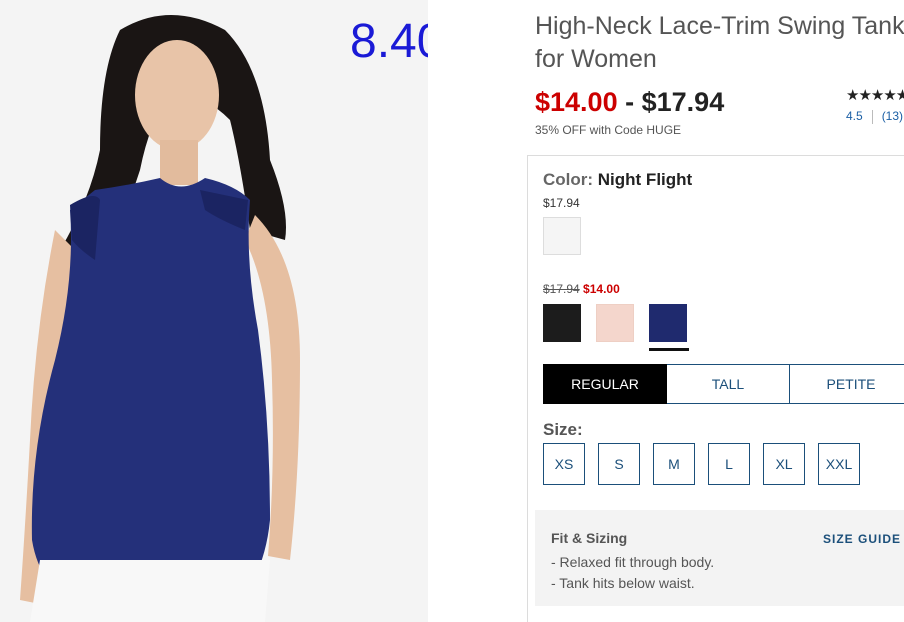 The image size is (904, 622). Describe the element at coordinates (674, 464) in the screenshot. I see `size-m-button: M` at that location.